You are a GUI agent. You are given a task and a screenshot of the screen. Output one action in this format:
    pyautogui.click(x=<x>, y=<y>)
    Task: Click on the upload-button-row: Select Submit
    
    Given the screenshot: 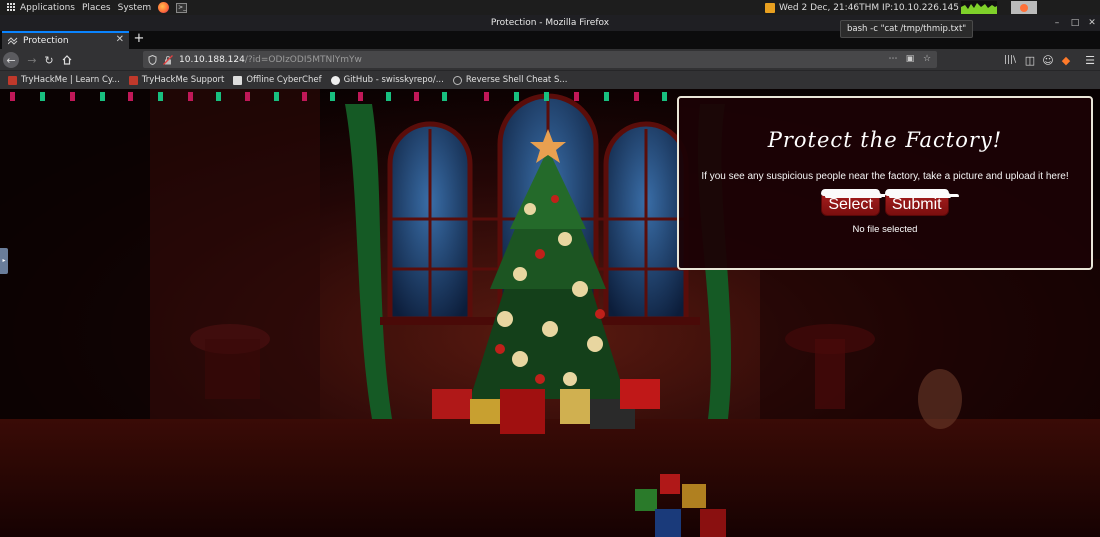 What is the action you would take?
    pyautogui.click(x=885, y=202)
    